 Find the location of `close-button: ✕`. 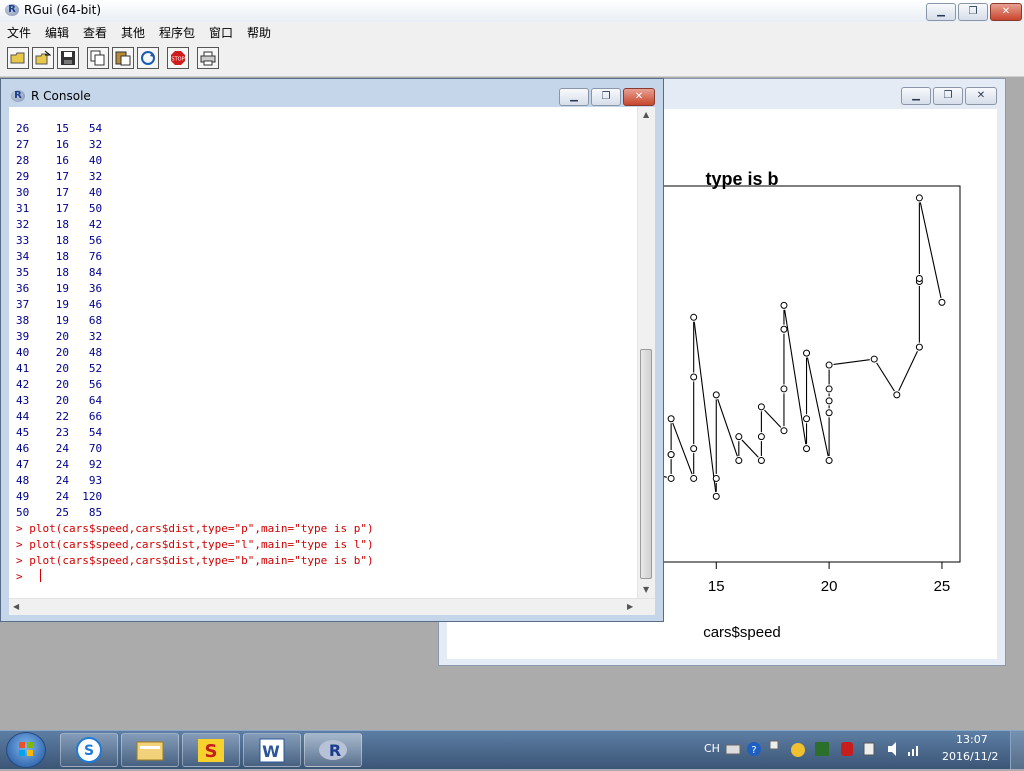

close-button: ✕ is located at coordinates (1006, 12).